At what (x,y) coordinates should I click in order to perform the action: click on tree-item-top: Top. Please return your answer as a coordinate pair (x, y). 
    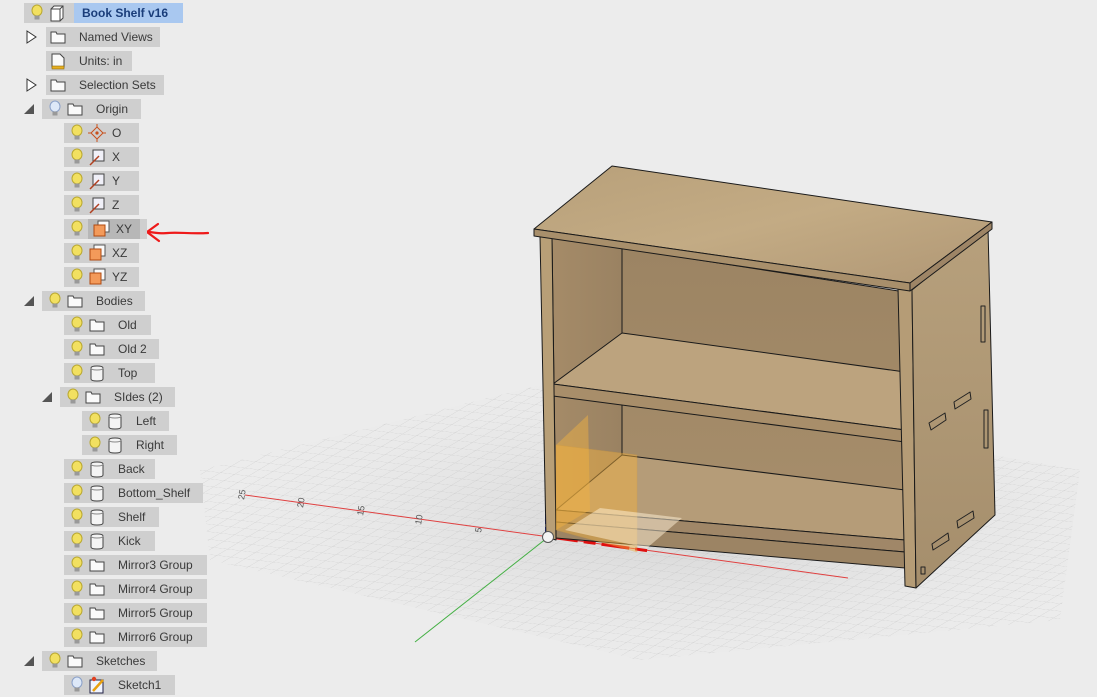
    Looking at the image, I should click on (109, 373).